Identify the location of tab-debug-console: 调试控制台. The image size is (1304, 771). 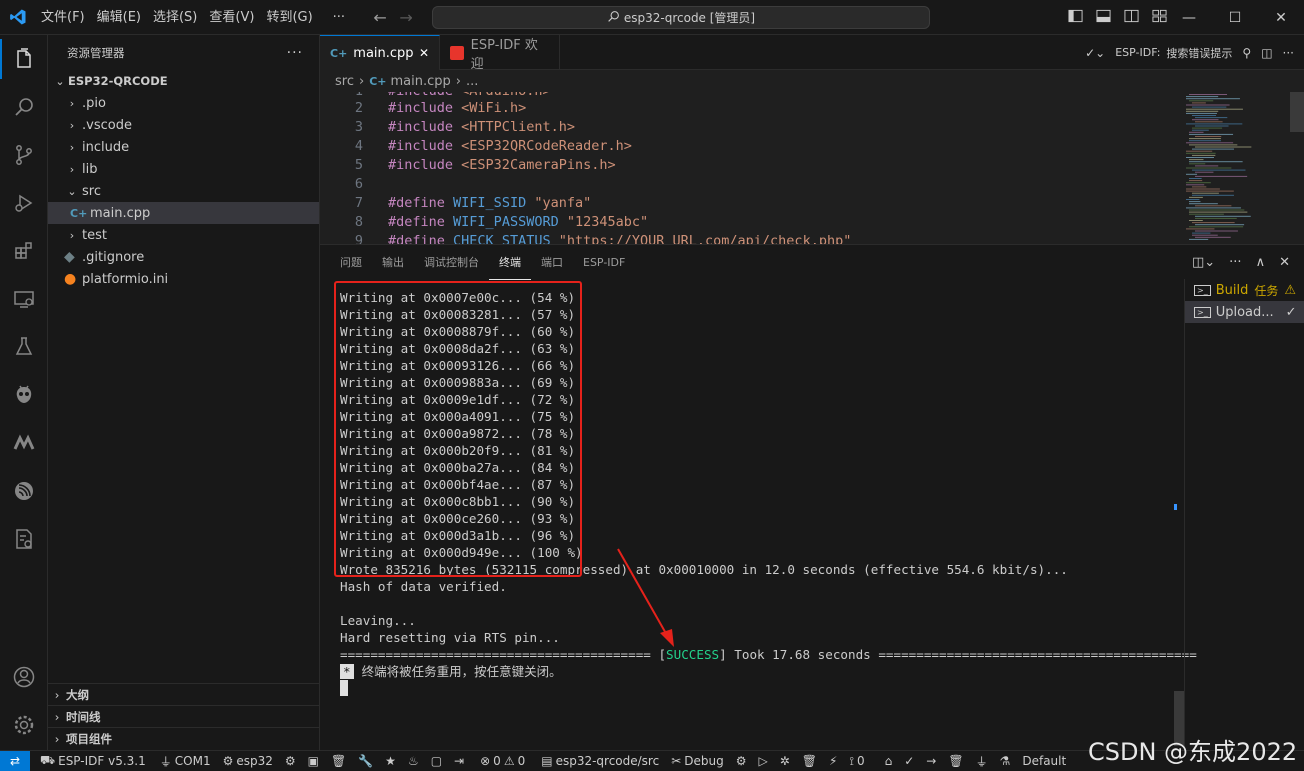
(451, 262).